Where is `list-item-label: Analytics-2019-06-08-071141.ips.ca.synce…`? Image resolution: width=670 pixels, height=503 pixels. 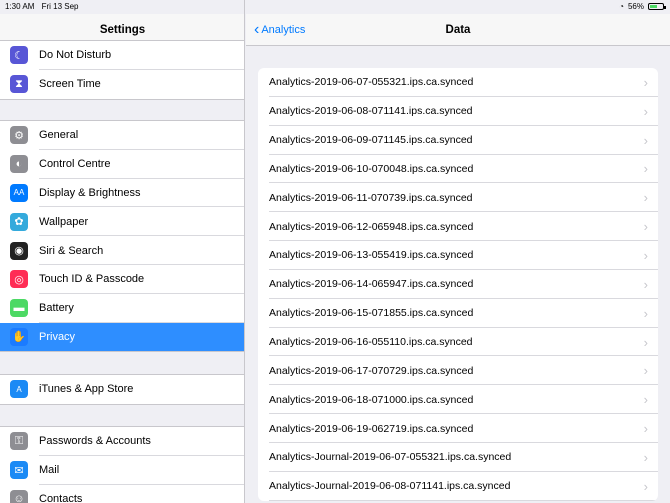
list-item-label: Analytics-2019-06-08-071141.ips.ca.synce… is located at coordinates (371, 111).